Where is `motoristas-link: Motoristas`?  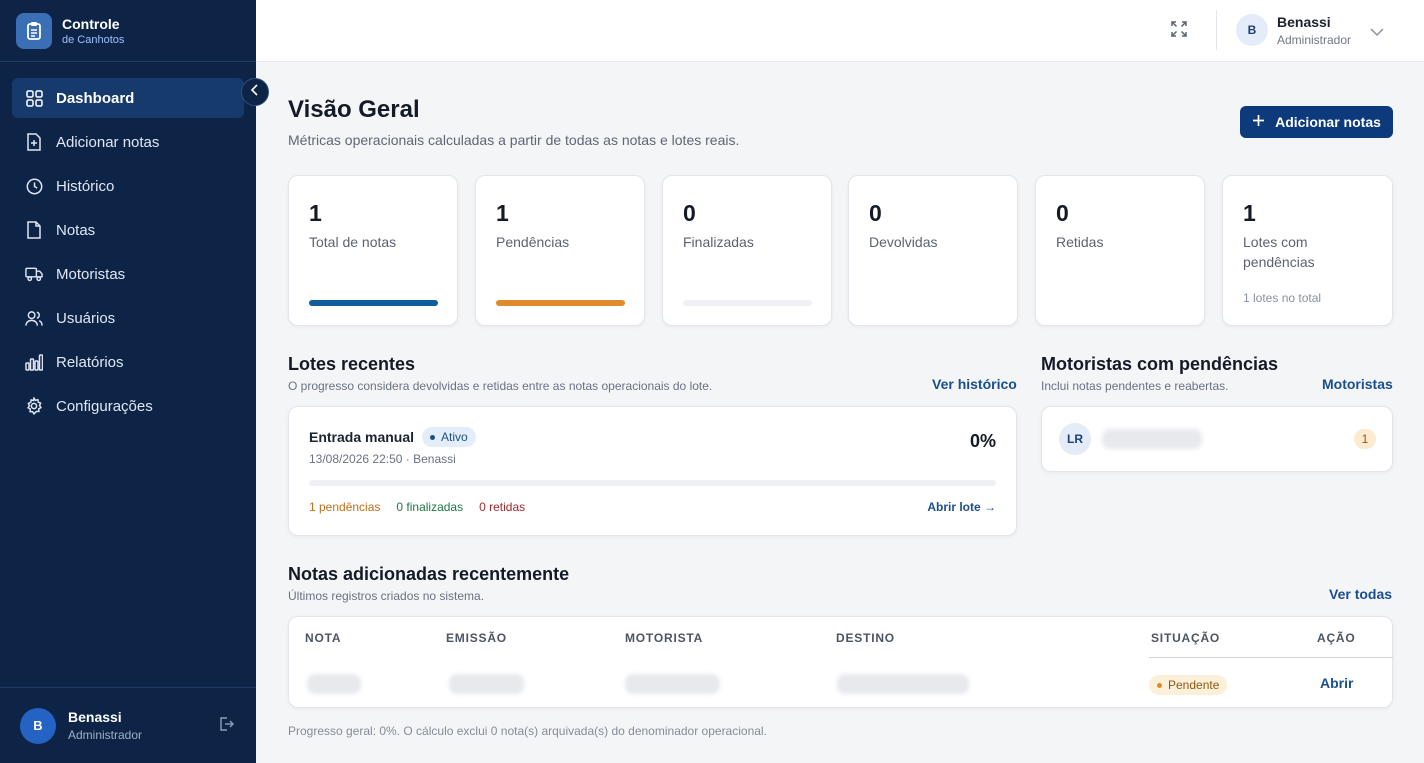
motoristas-link: Motoristas is located at coordinates (1357, 384).